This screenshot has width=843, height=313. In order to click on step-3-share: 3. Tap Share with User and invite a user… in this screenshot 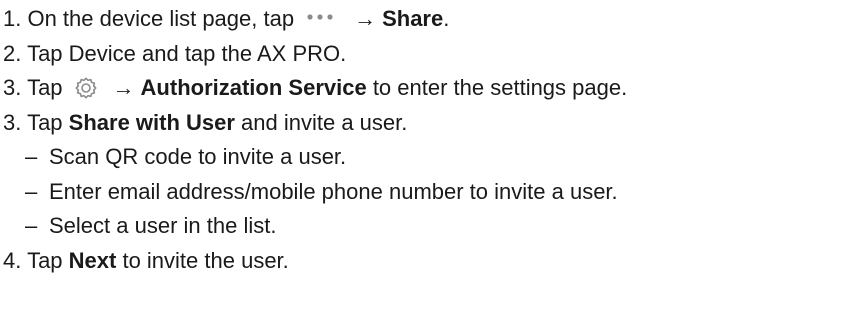, I will do `click(423, 123)`.